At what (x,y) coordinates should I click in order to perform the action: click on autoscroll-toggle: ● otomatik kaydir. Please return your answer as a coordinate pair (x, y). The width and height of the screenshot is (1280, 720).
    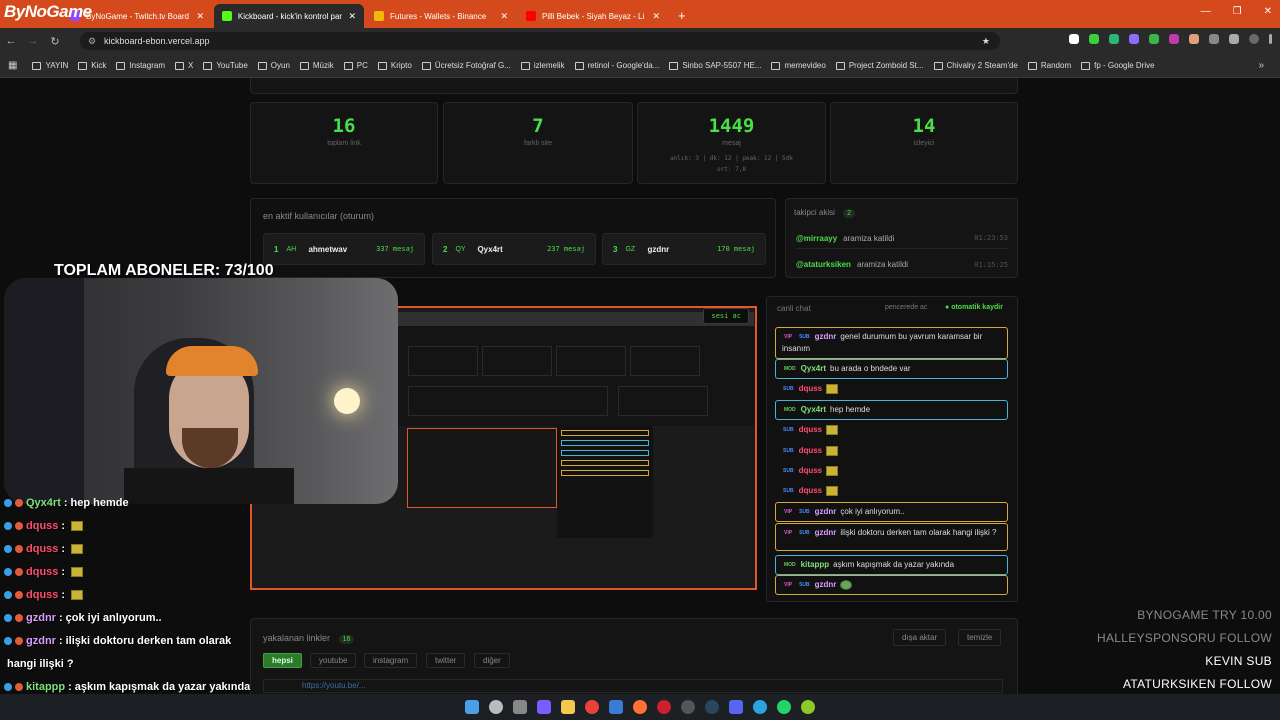
    Looking at the image, I should click on (974, 307).